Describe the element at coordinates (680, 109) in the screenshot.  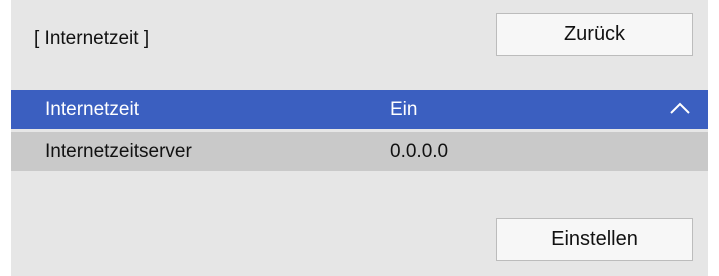
I see `chevron-up-icon` at that location.